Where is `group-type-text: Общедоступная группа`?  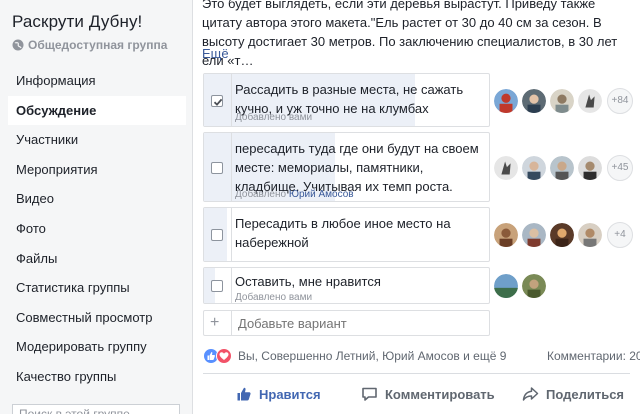
group-type-text: Общедоступная группа is located at coordinates (98, 45).